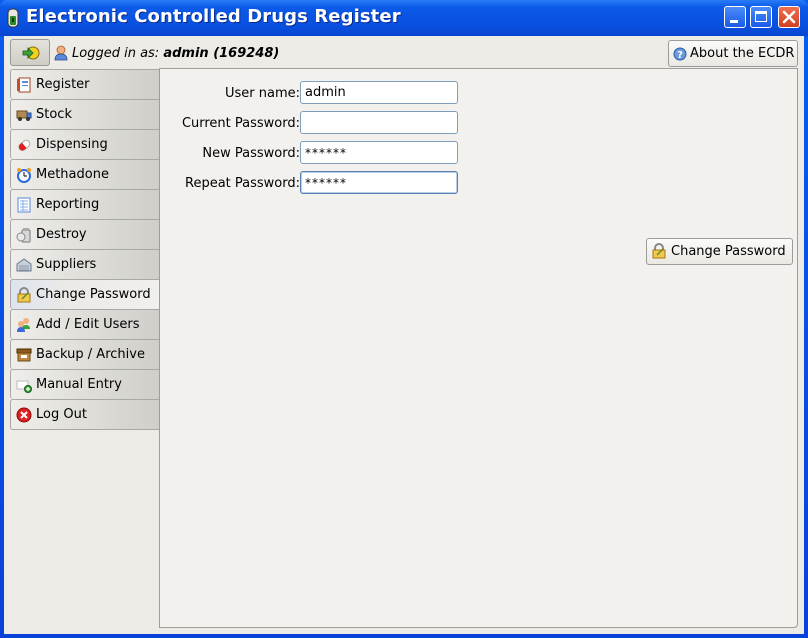 The height and width of the screenshot is (638, 808). What do you see at coordinates (24, 85) in the screenshot?
I see `notebook-icon` at bounding box center [24, 85].